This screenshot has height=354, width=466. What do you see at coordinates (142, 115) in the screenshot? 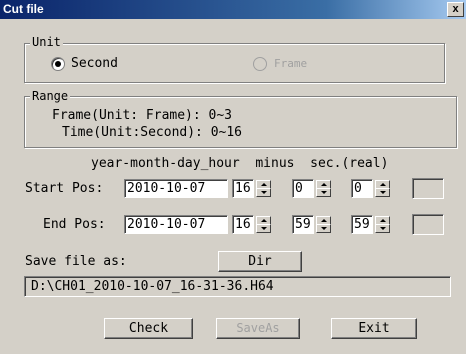
I see `frame-range-text: Frame(Unit: Frame): 0~3` at bounding box center [142, 115].